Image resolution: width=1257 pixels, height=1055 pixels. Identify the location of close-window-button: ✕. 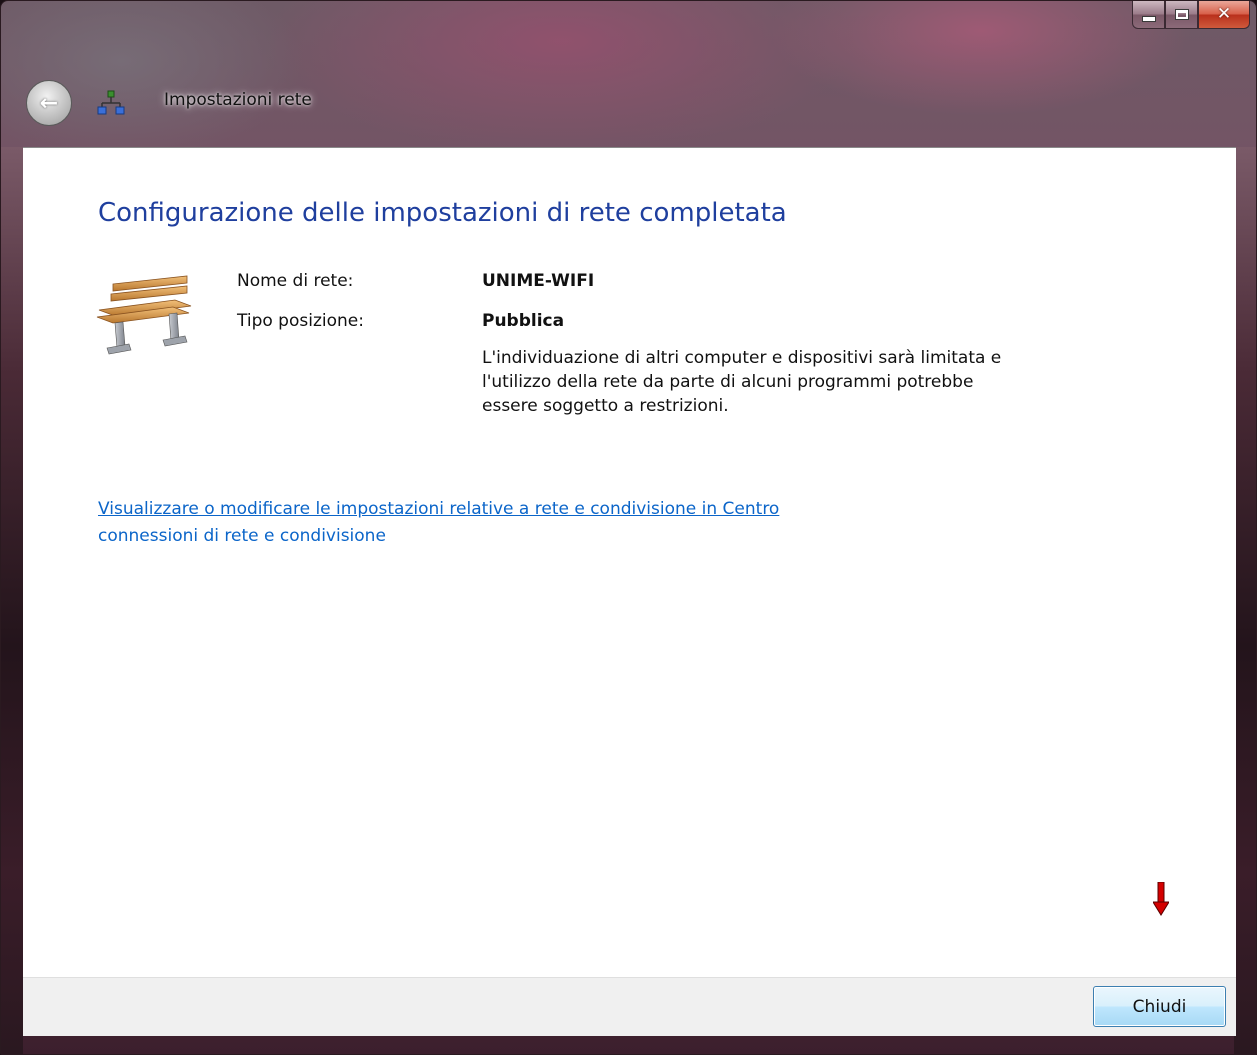
(1224, 15).